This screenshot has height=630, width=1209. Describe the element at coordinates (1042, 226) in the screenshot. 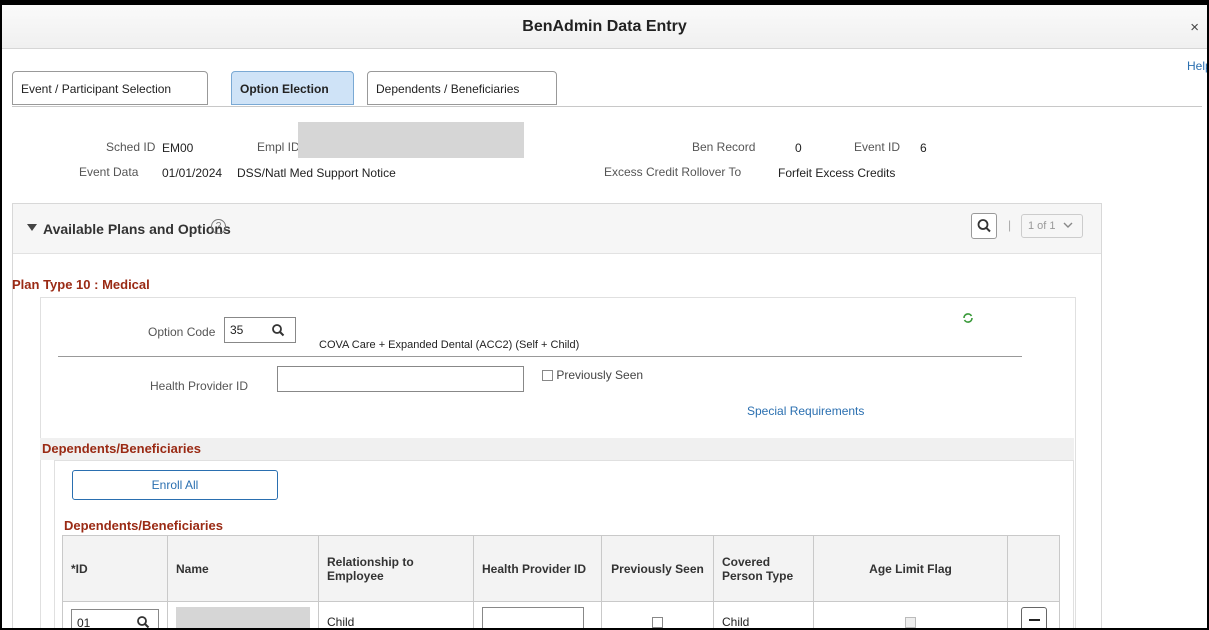

I see `pager-label: 1 of 1` at that location.